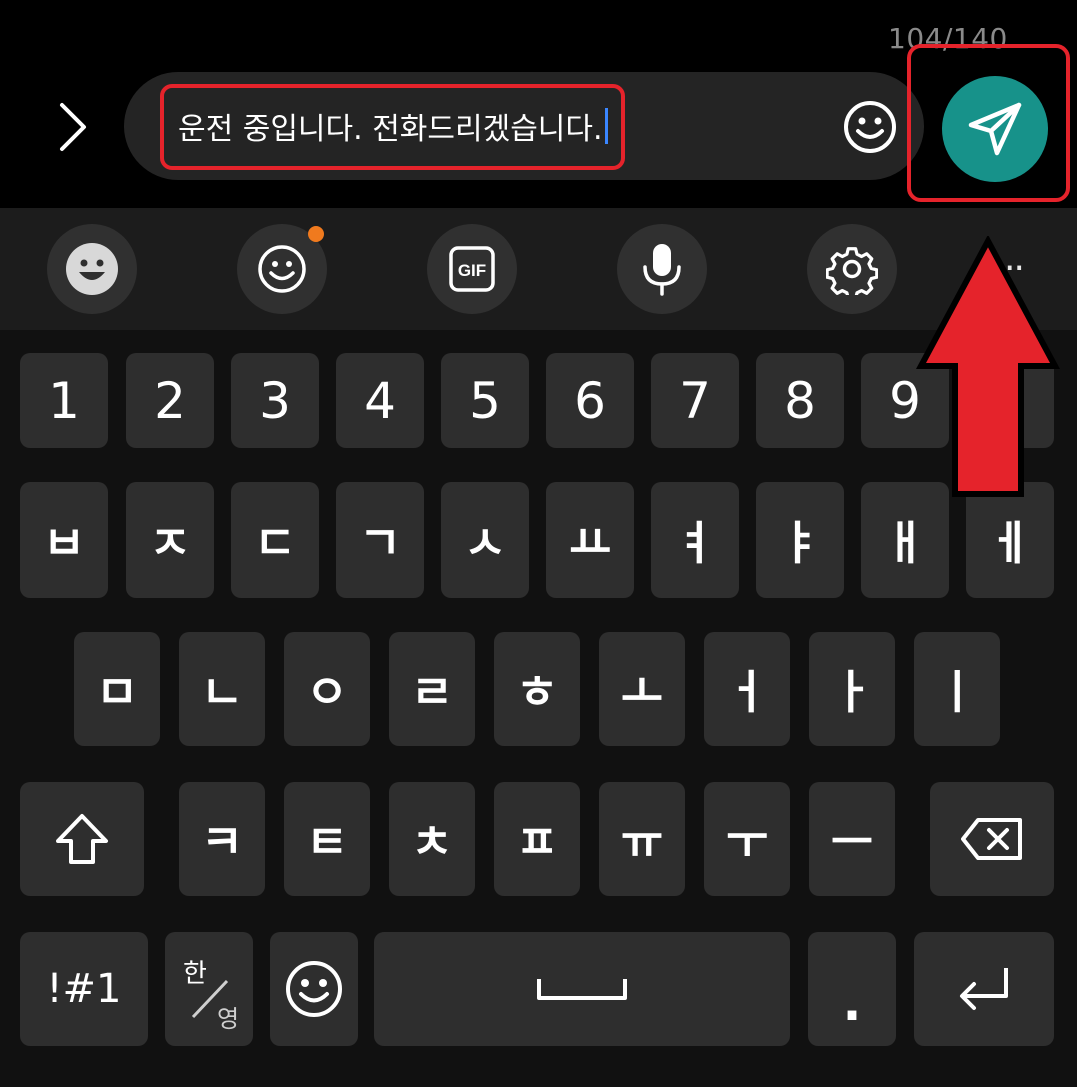 The image size is (1077, 1087). Describe the element at coordinates (957, 689) in the screenshot. I see `key-i: ㅣ` at that location.